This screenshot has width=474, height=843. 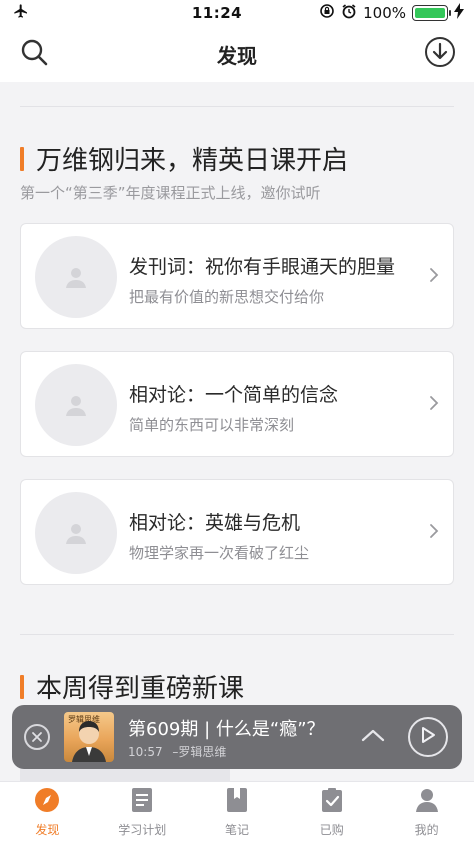 I want to click on tab-label: 我的, so click(x=426, y=830).